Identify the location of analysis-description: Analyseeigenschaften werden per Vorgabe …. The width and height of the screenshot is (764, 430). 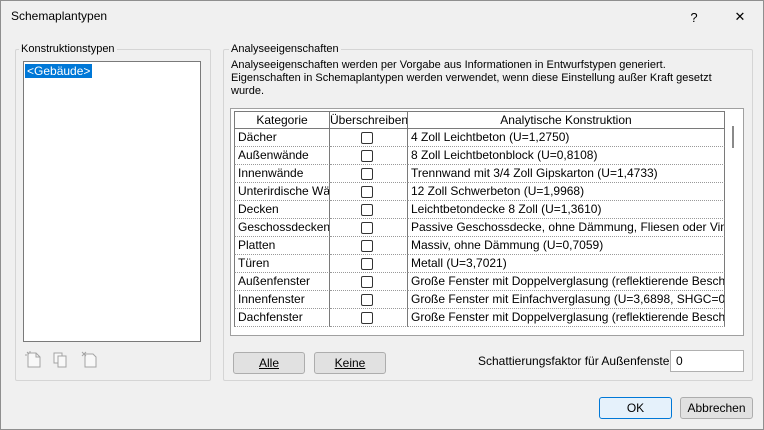
(471, 78).